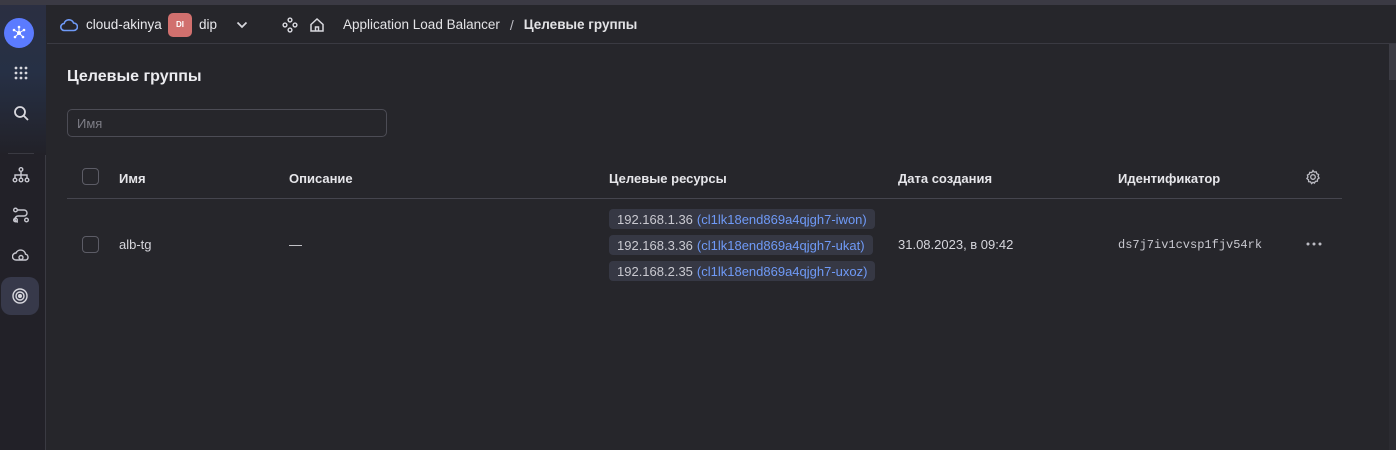  Describe the element at coordinates (655, 219) in the screenshot. I see `resource-ip: 192.168.1.36` at that location.